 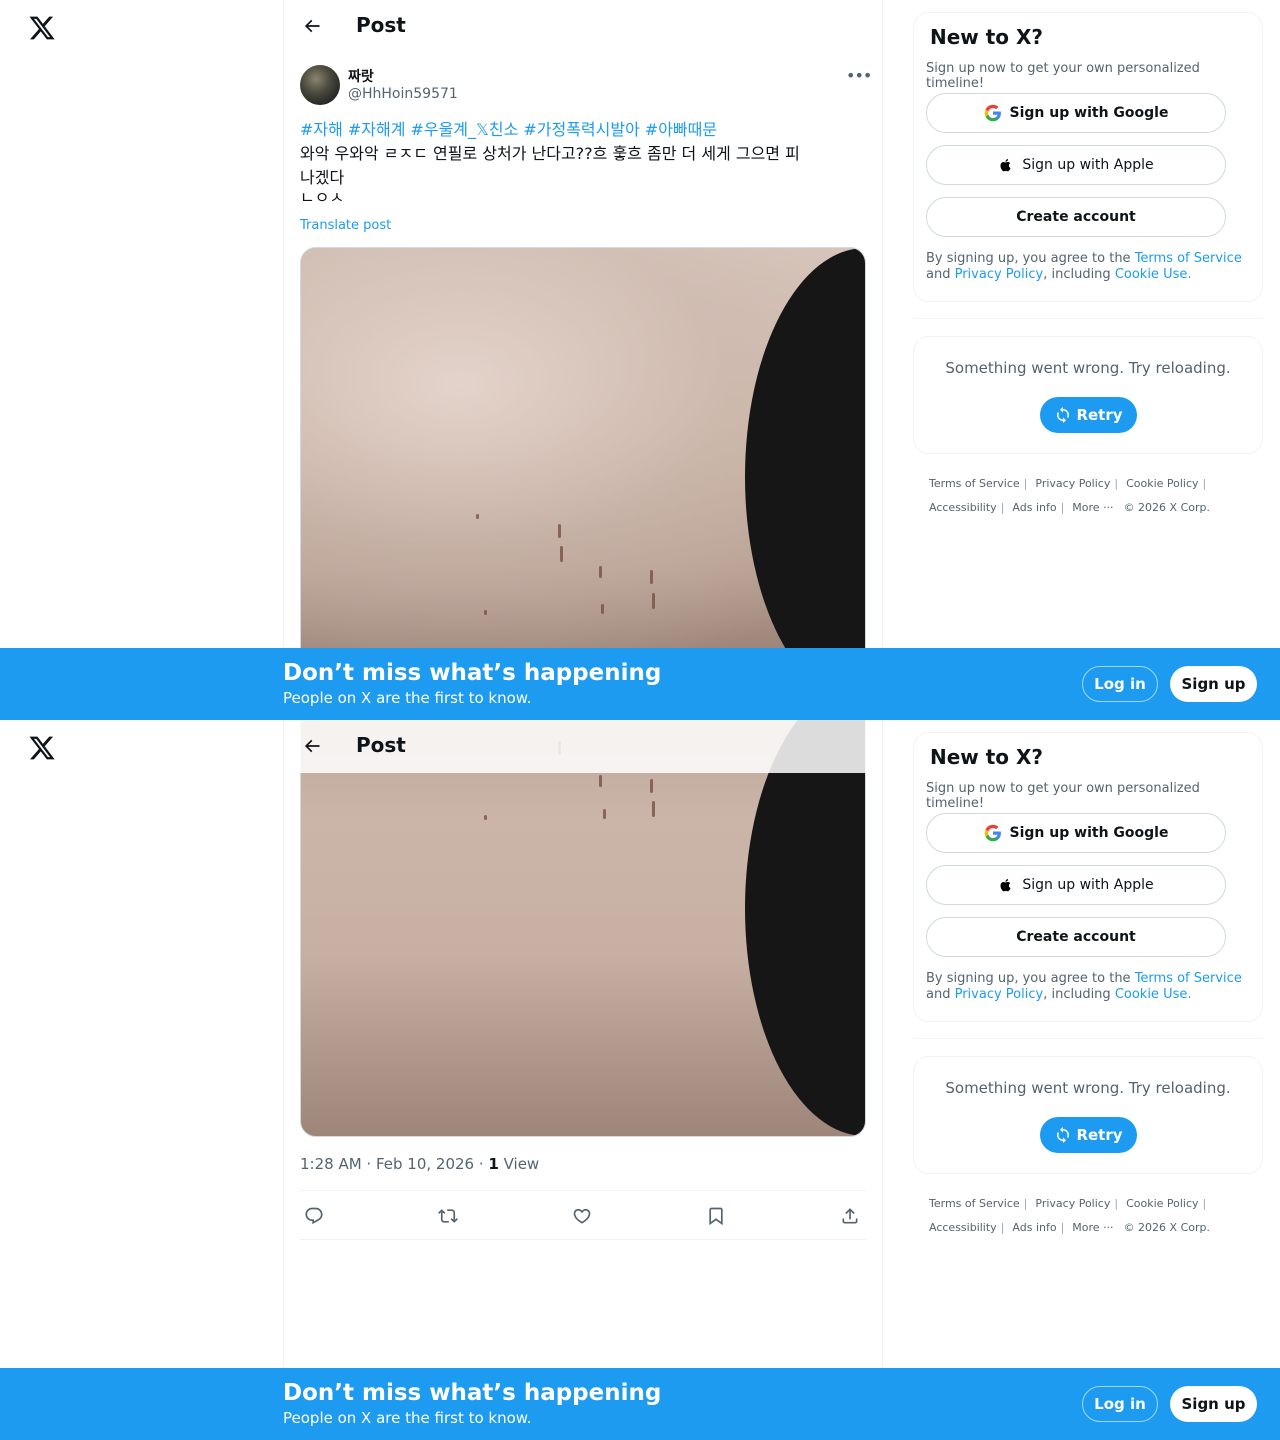 I want to click on post-text-line: ㄴㅇㅅ, so click(x=322, y=197).